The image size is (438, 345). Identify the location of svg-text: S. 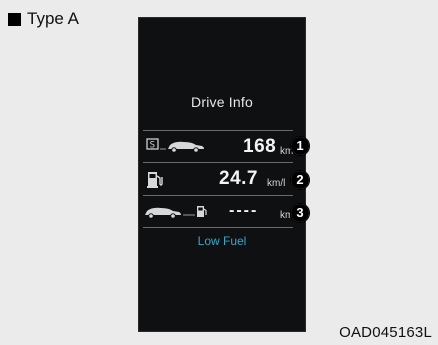
(152, 146).